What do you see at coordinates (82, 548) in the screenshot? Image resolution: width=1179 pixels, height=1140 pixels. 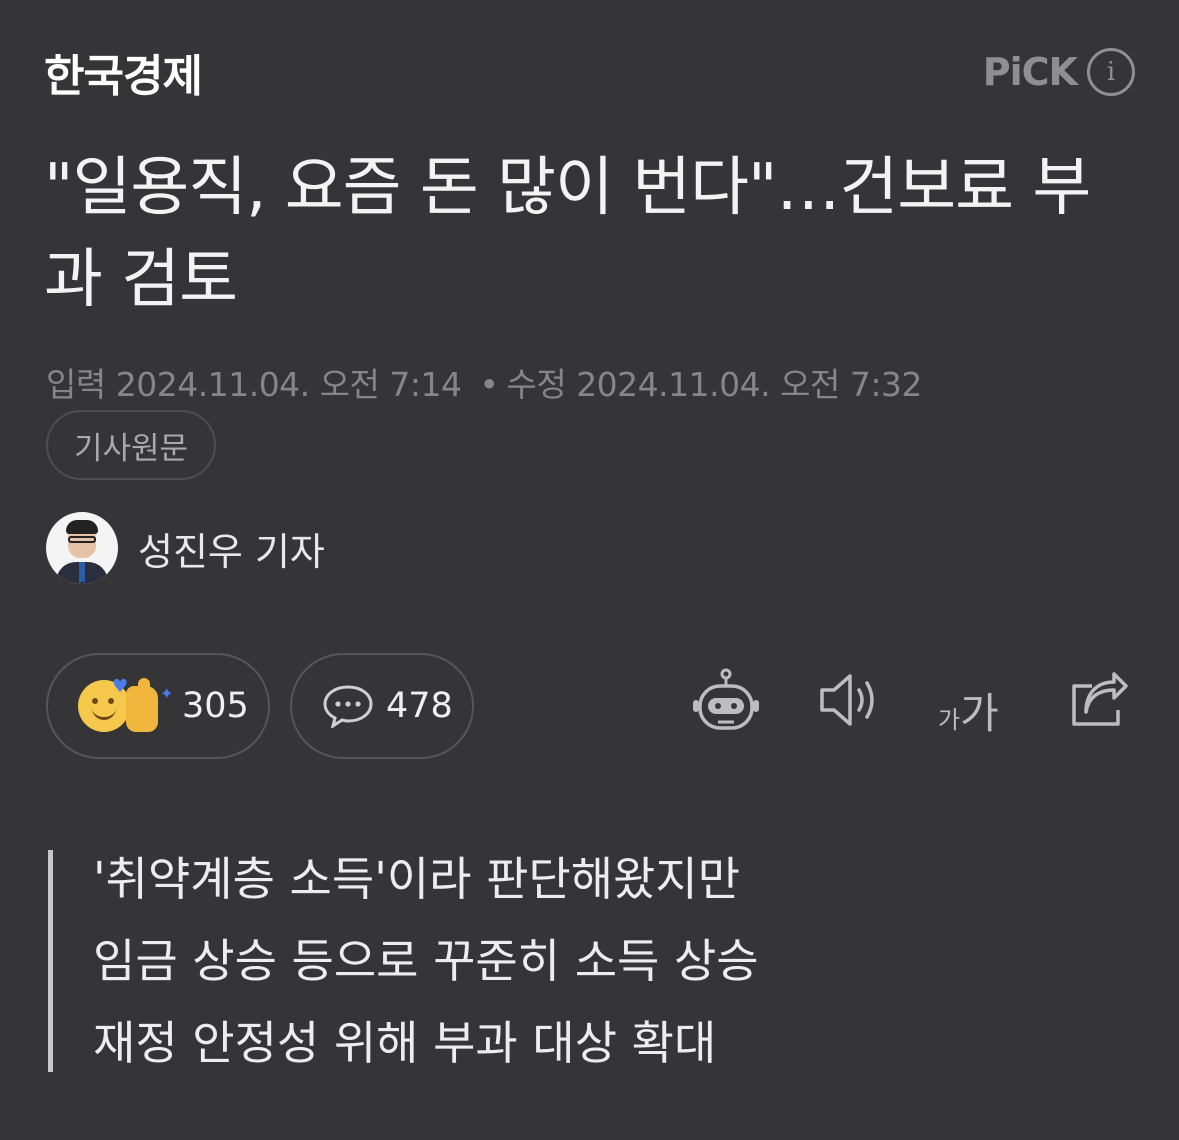 I see `reporter-avatar` at bounding box center [82, 548].